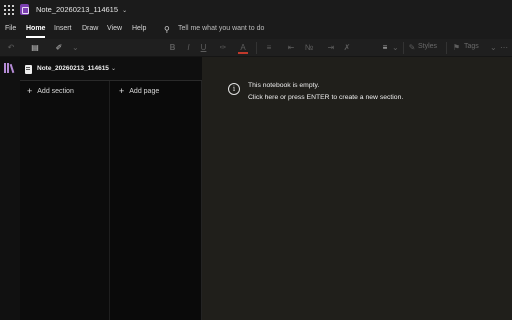 The width and height of the screenshot is (512, 320). Describe the element at coordinates (188, 48) in the screenshot. I see `italic-icon: I` at that location.